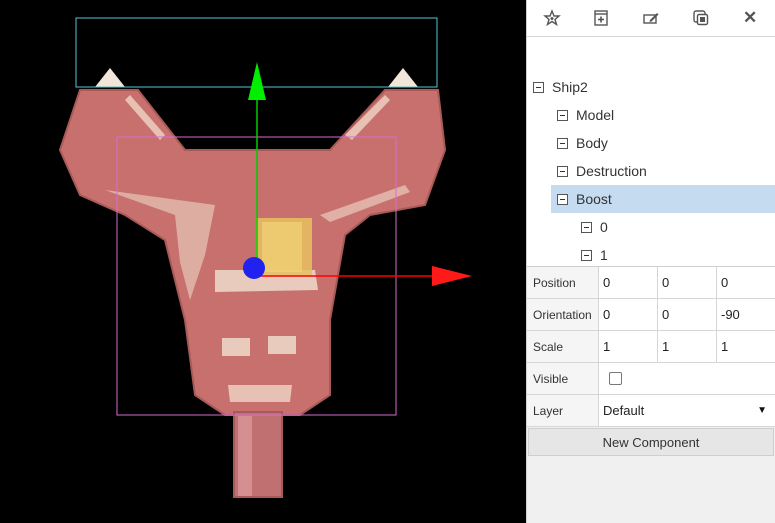 The image size is (775, 523). What do you see at coordinates (563, 282) in the screenshot?
I see `position-label: Position` at bounding box center [563, 282].